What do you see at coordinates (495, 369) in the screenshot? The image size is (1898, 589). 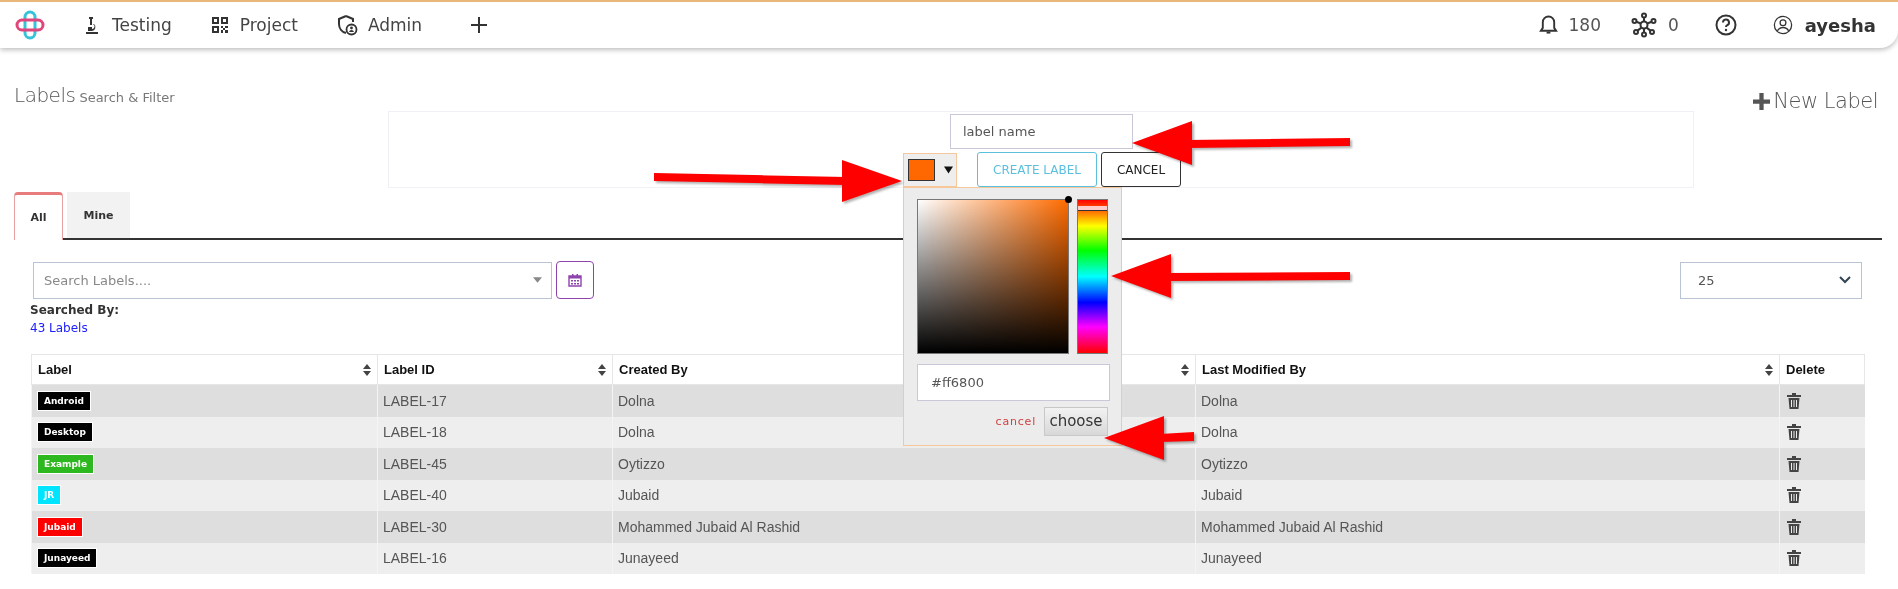 I see `column-header: Label ID` at bounding box center [495, 369].